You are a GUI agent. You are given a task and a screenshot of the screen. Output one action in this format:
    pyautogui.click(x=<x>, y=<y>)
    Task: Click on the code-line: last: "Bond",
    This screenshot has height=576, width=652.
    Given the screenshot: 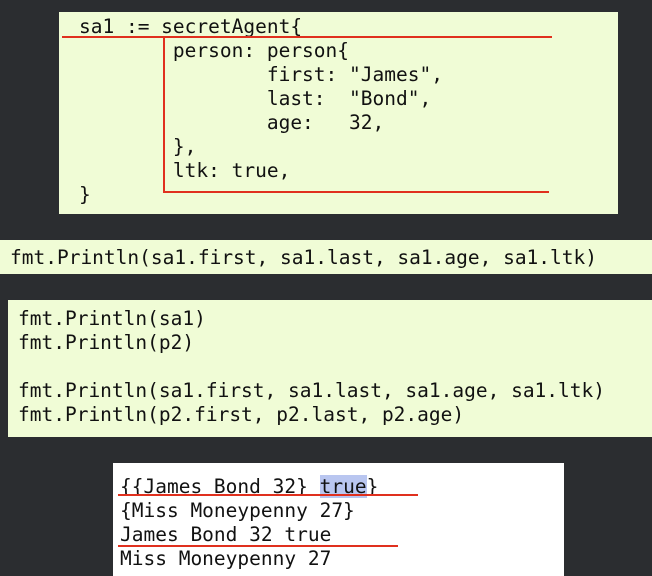 What is the action you would take?
    pyautogui.click(x=255, y=98)
    